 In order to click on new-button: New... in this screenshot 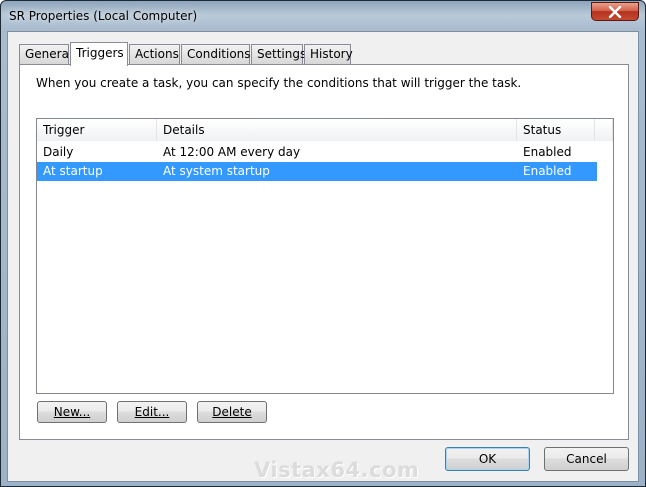, I will do `click(72, 412)`.